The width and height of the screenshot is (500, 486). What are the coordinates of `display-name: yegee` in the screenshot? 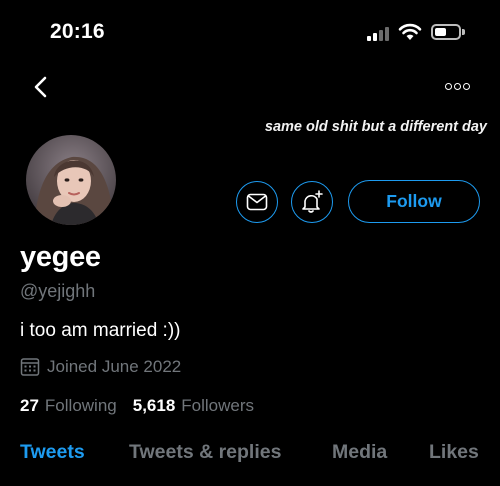 It's located at (60, 257).